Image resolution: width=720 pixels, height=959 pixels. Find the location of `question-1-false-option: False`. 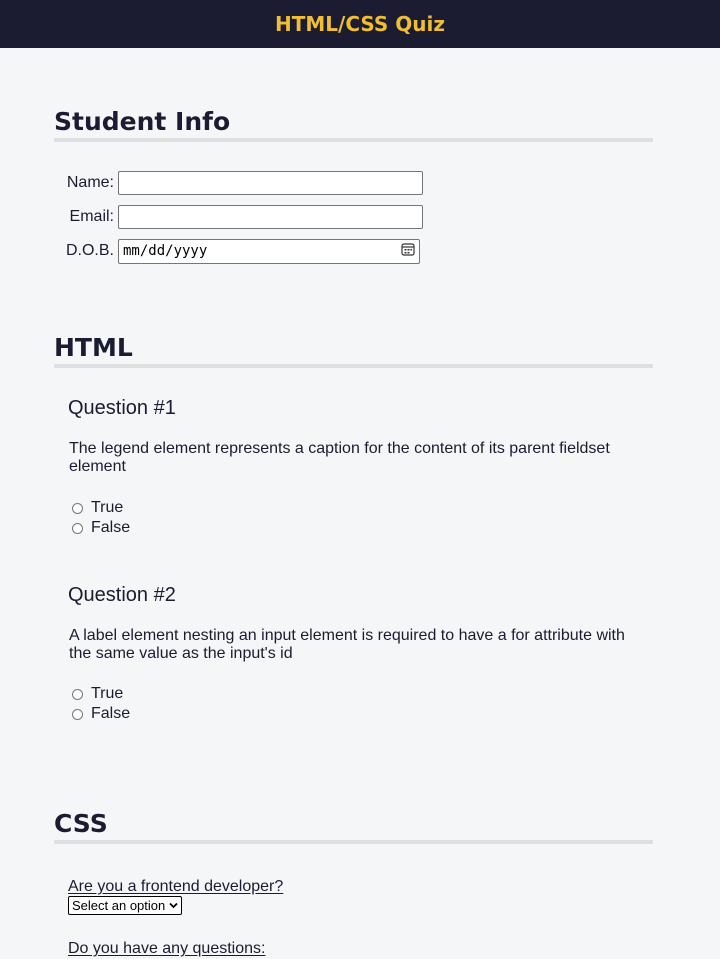

question-1-false-option: False is located at coordinates (101, 528).